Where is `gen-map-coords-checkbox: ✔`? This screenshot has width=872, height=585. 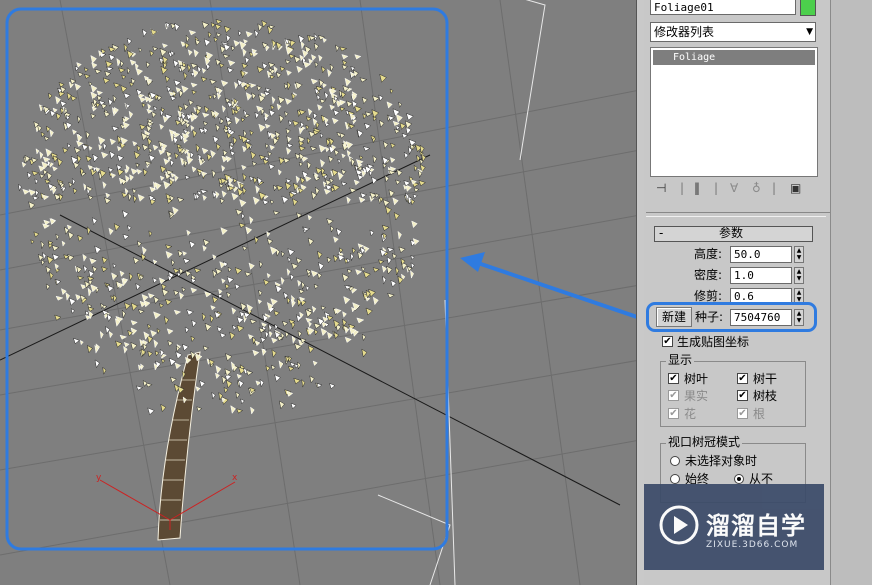
gen-map-coords-checkbox: ✔ is located at coordinates (667, 341).